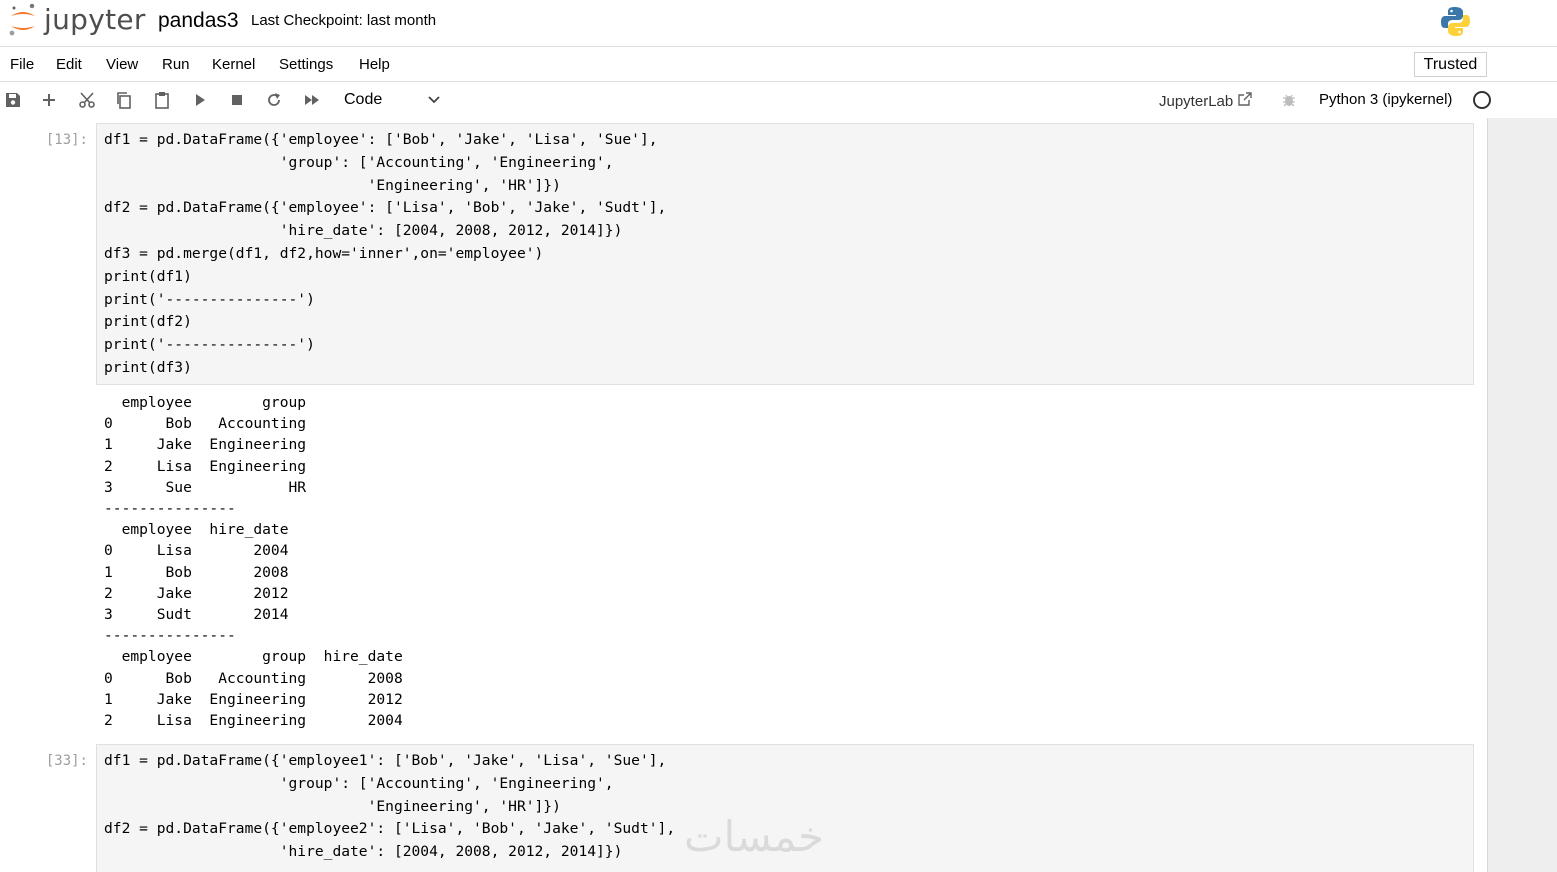 Image resolution: width=1557 pixels, height=872 pixels. Describe the element at coordinates (69, 64) in the screenshot. I see `menu-edit: Edit` at that location.